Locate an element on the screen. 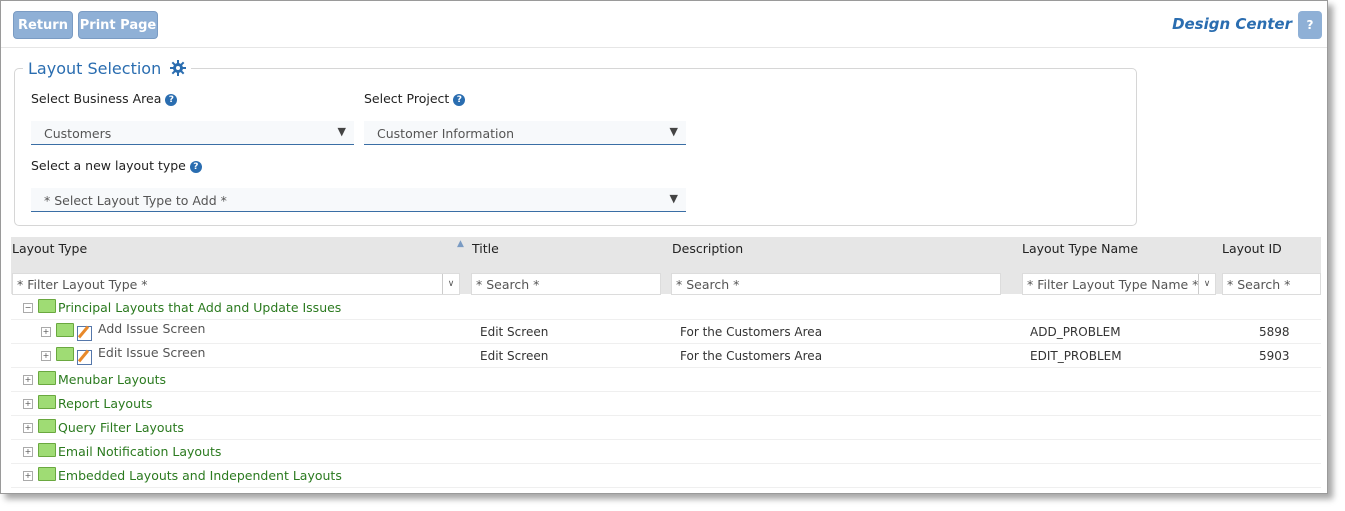 Image resolution: width=1345 pixels, height=511 pixels. layout-type-value: * Select Layout Type to Add * is located at coordinates (135, 200).